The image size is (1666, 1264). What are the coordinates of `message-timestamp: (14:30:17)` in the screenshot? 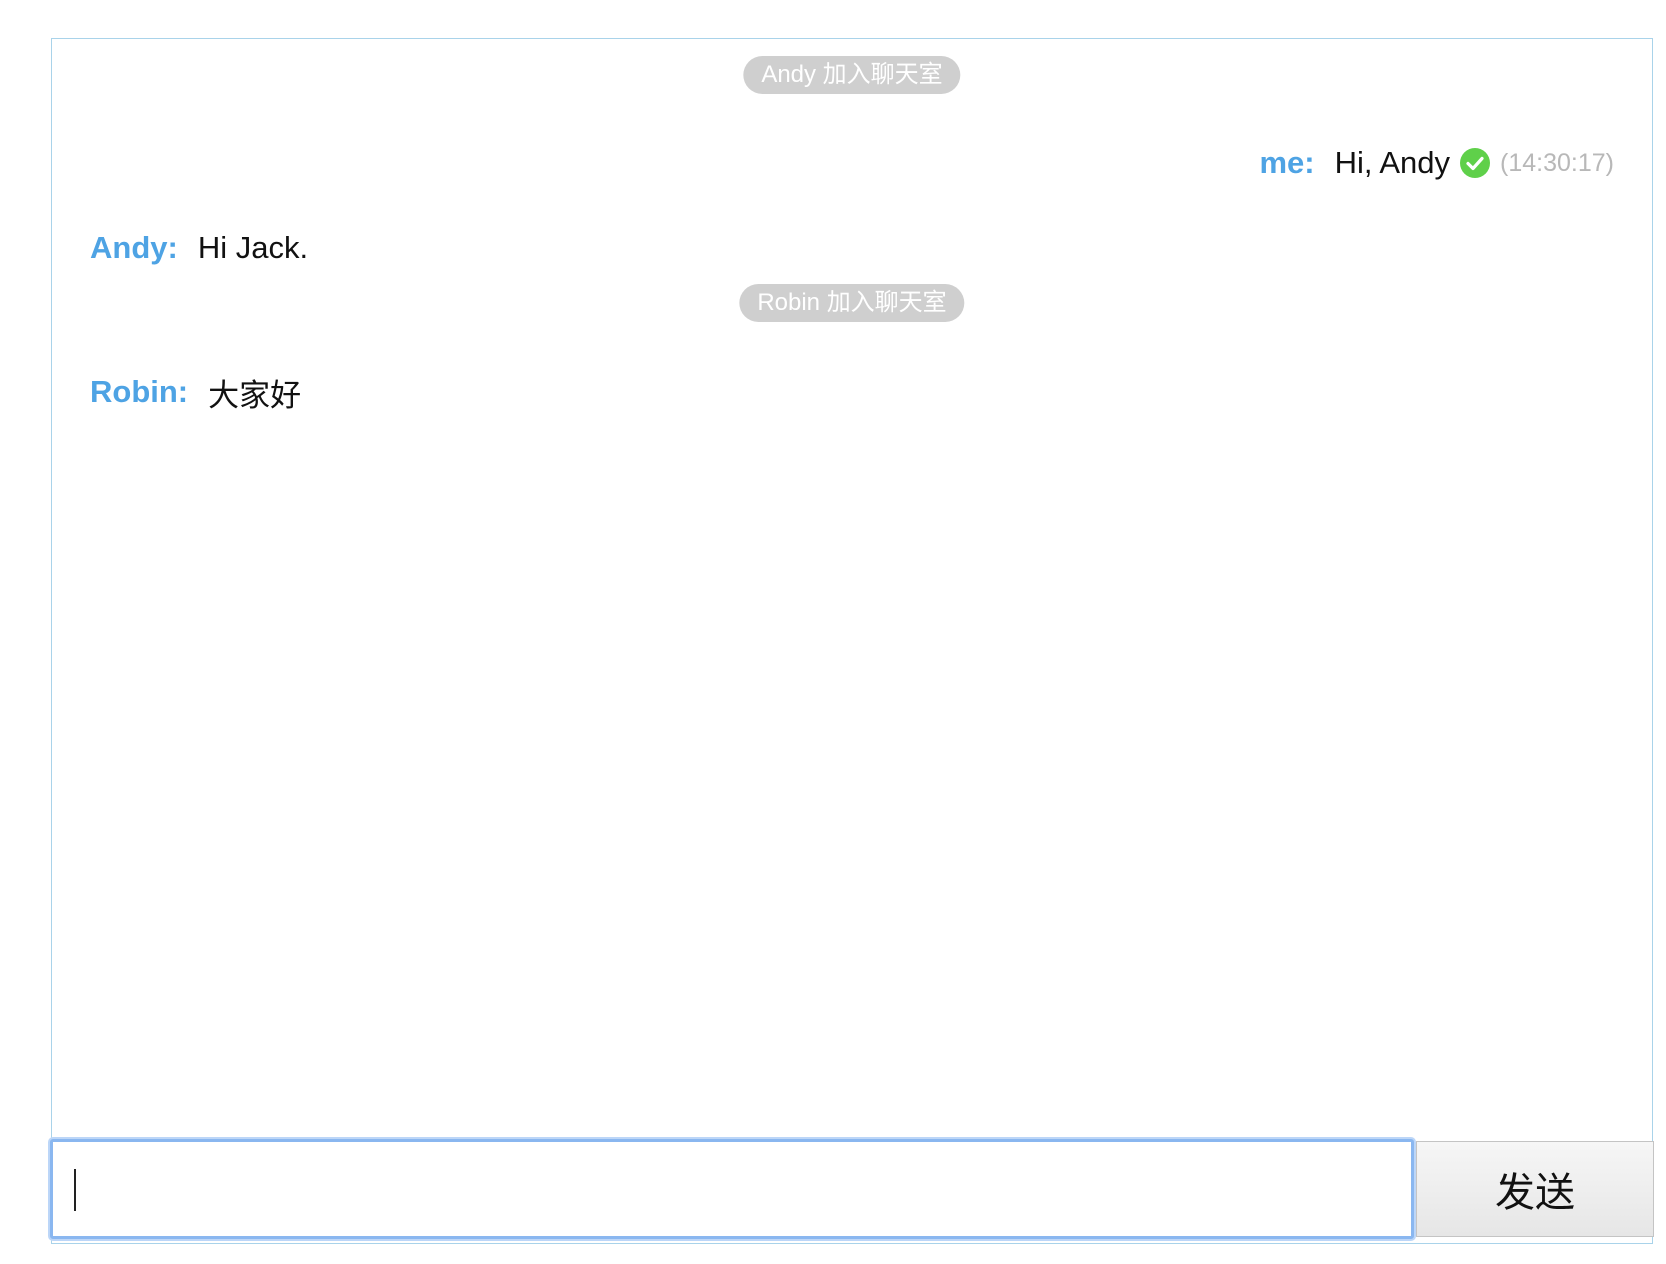 It's located at (1557, 162).